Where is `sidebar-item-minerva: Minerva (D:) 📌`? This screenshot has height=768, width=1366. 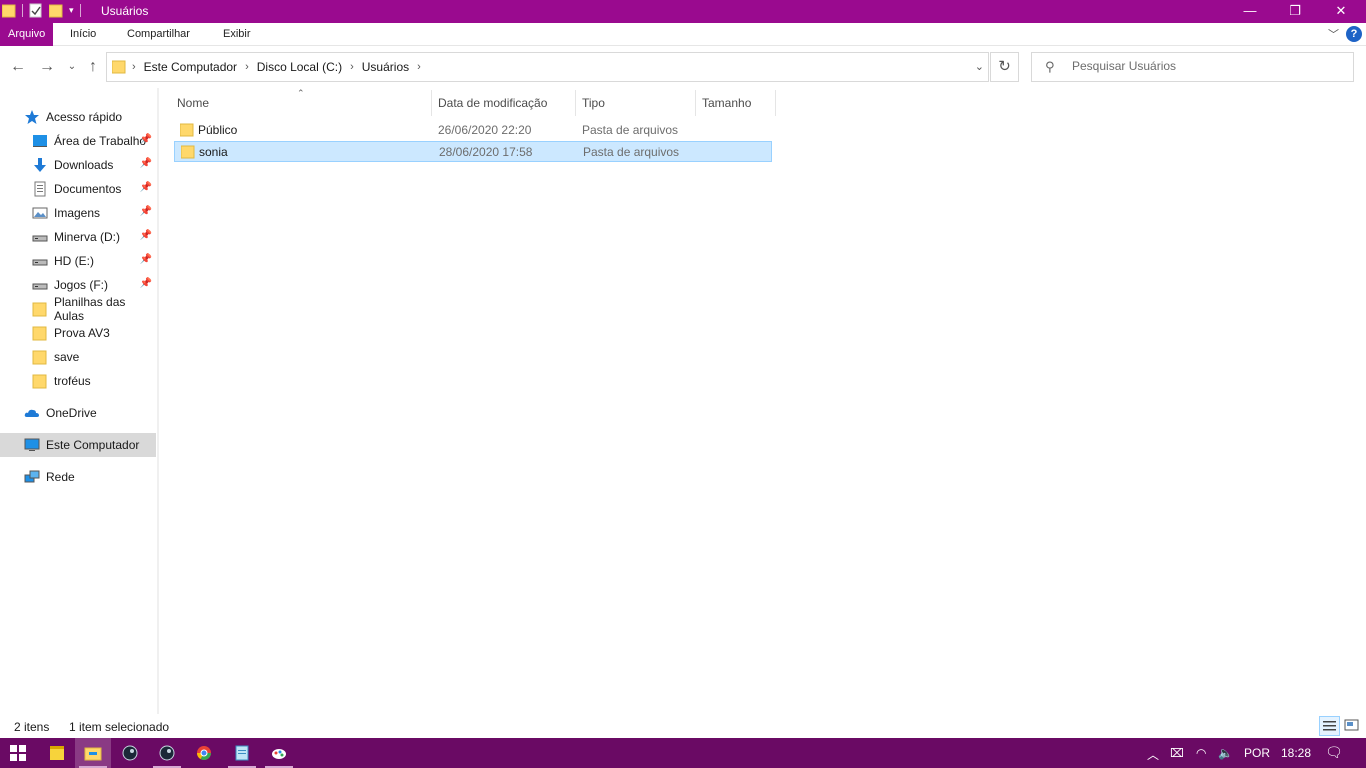 sidebar-item-minerva: Minerva (D:) 📌 is located at coordinates (78, 237).